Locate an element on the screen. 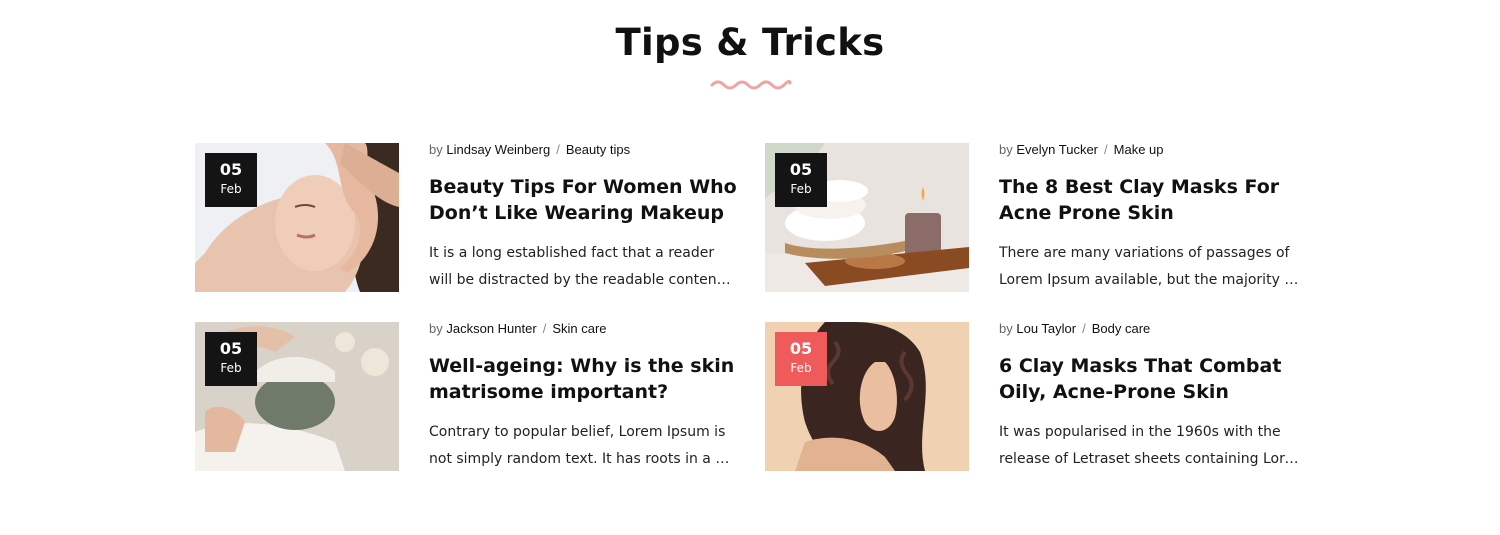  post-meta: by Jackson Hunter / Skin care is located at coordinates (584, 329).